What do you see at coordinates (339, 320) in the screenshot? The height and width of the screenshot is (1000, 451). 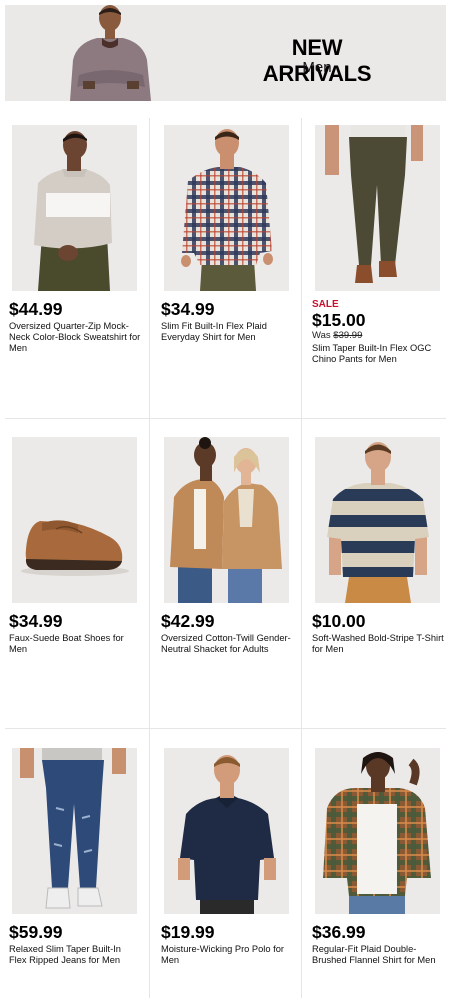 I see `product-price: $15.00` at bounding box center [339, 320].